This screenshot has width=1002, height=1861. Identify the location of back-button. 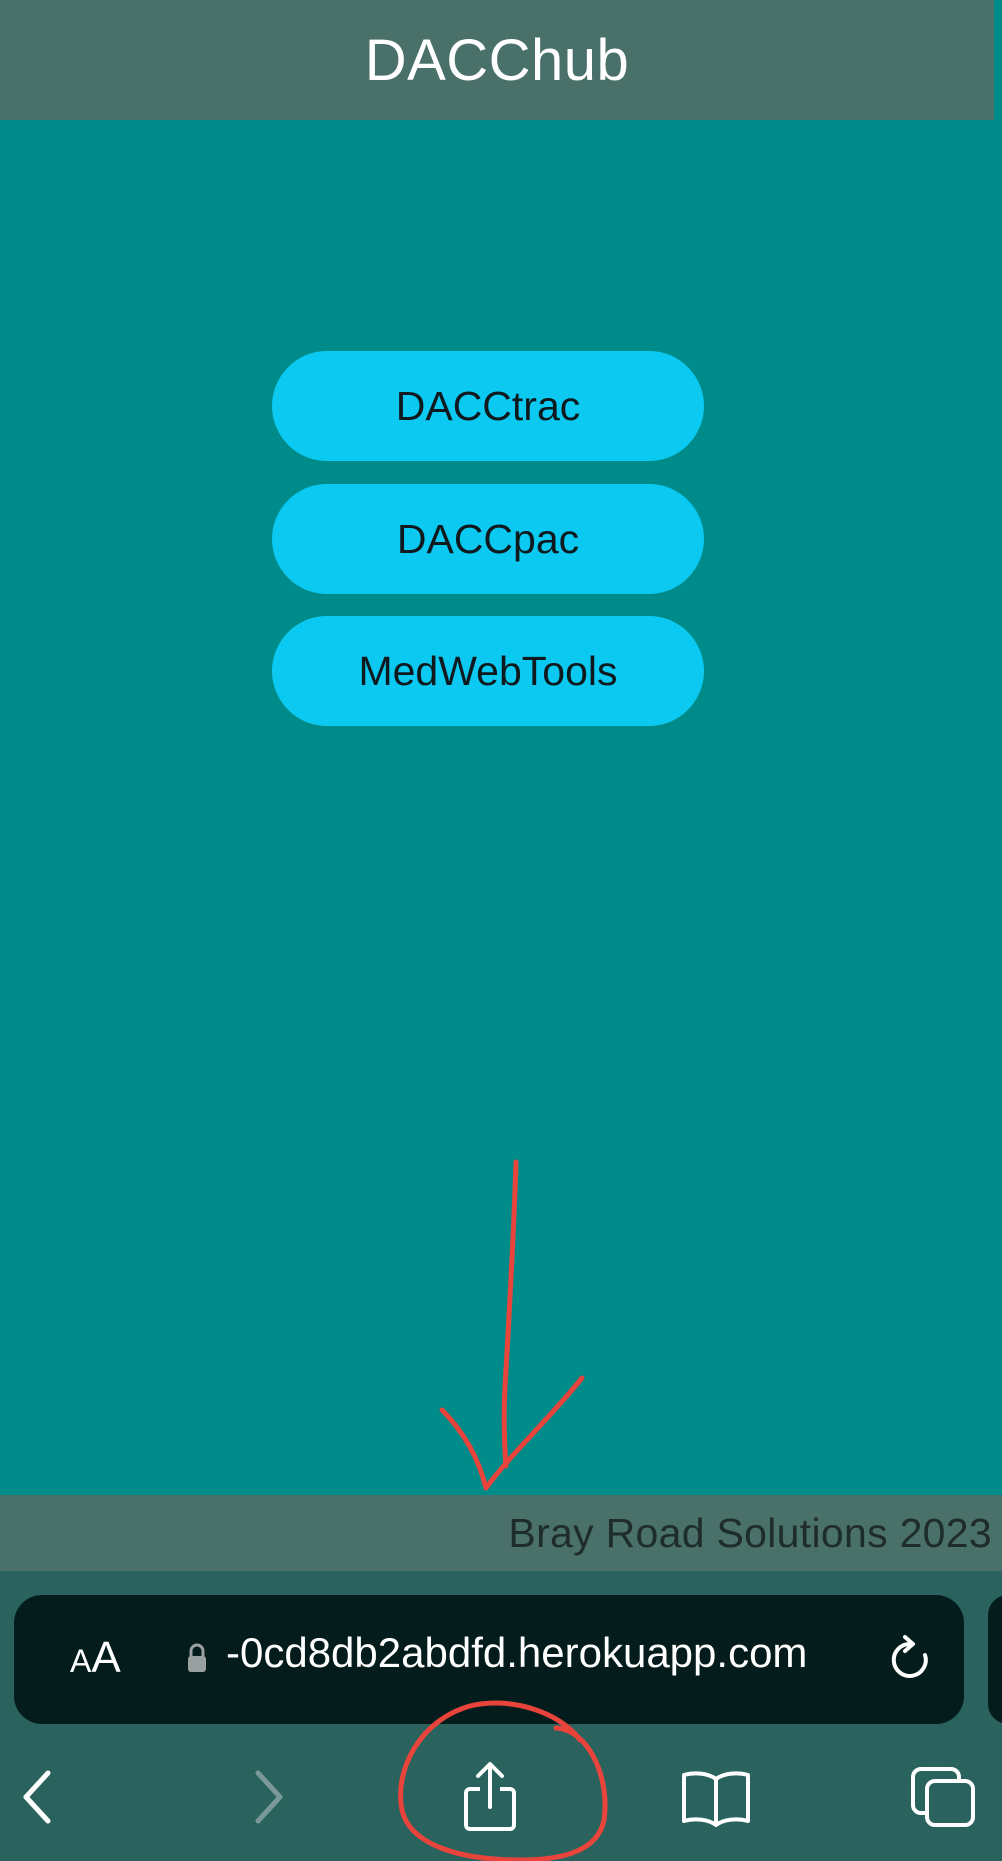
(38, 1797).